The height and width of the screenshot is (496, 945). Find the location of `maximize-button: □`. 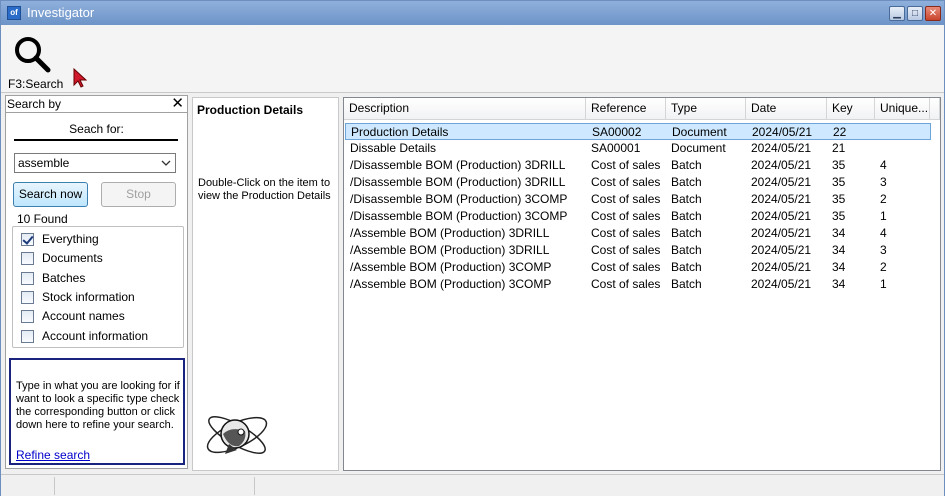

maximize-button: □ is located at coordinates (915, 13).